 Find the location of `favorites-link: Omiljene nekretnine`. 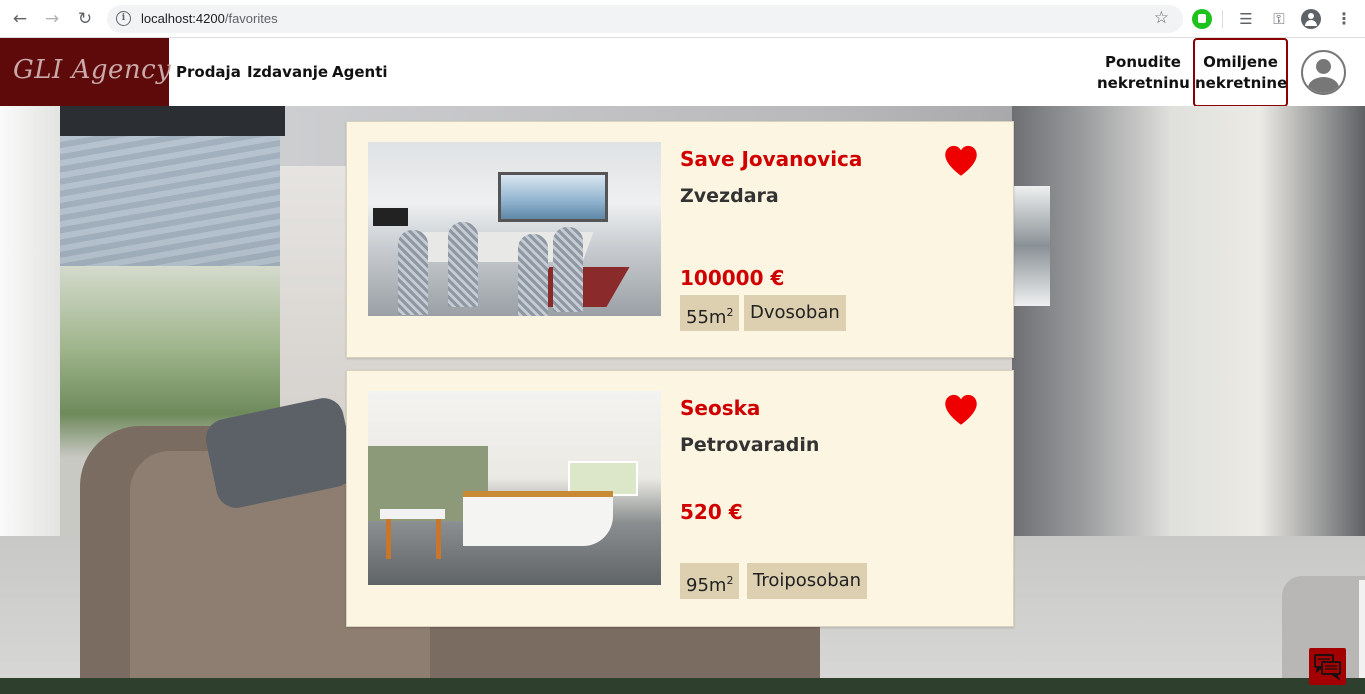

favorites-link: Omiljene nekretnine is located at coordinates (1240, 72).